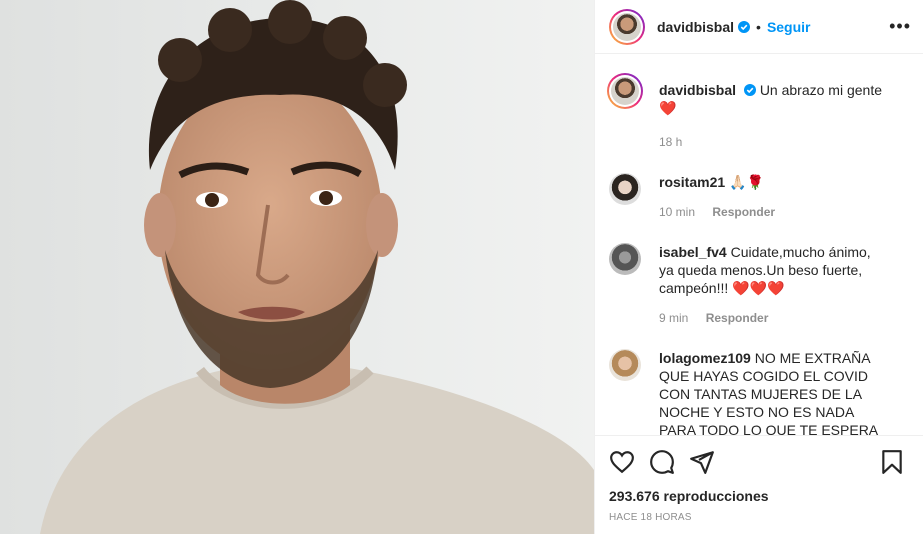 This screenshot has width=923, height=534. Describe the element at coordinates (759, 197) in the screenshot. I see `comment-item: rositam21 🙏🏻🌹 10 min Responder` at that location.